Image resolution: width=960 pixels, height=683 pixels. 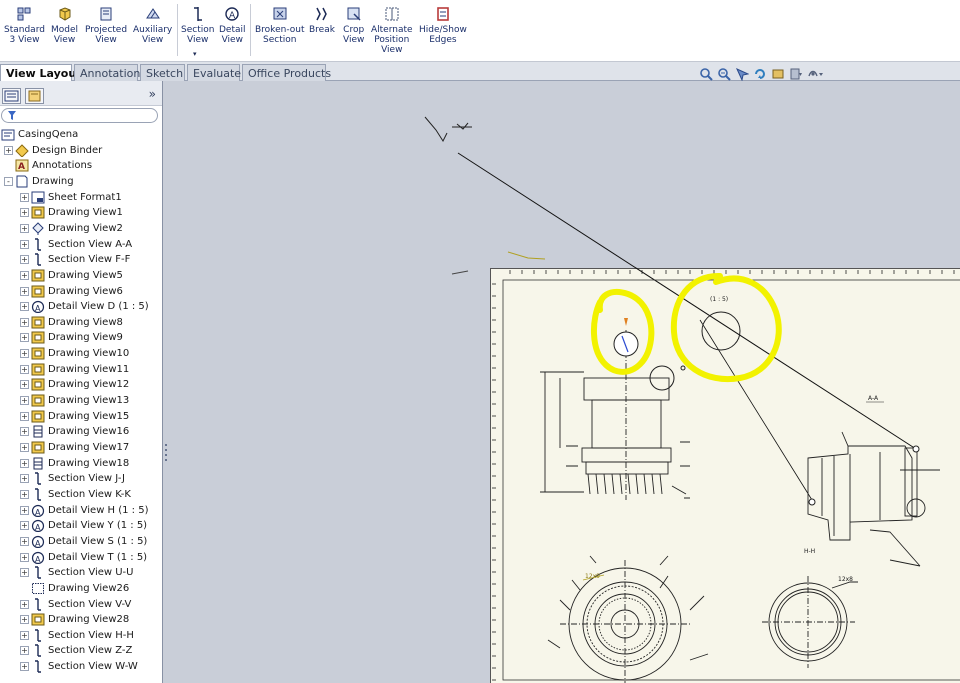 I want to click on section-view-icon, so click(x=38, y=604).